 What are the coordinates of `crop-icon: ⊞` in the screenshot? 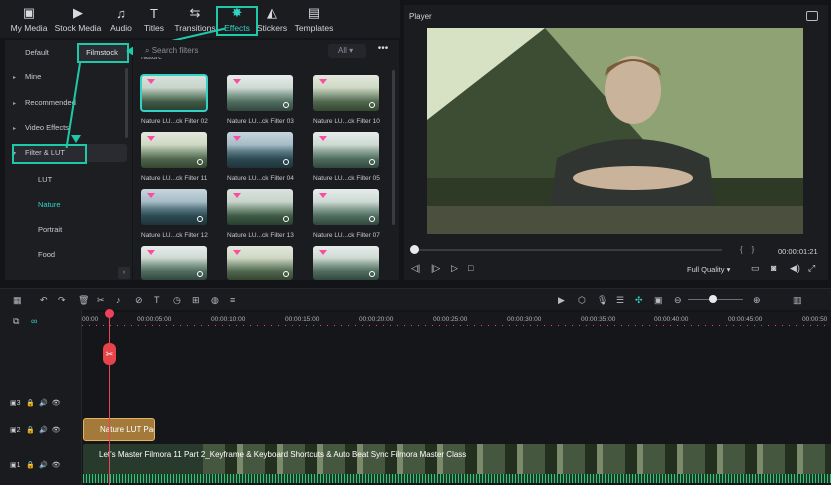 It's located at (196, 300).